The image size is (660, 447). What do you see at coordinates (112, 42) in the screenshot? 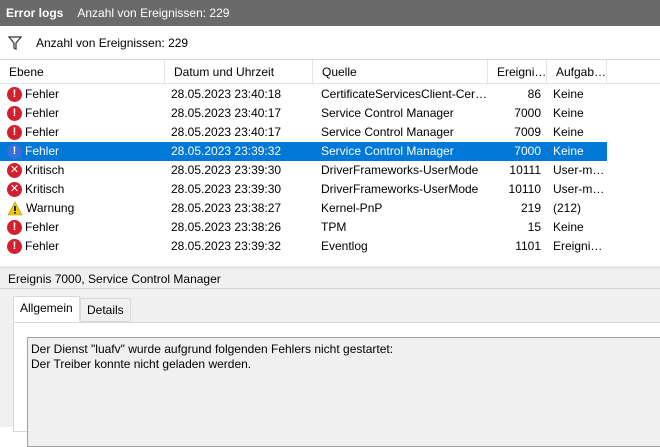
I see `filter-count-text: Anzahl von Ereignissen: 229` at bounding box center [112, 42].